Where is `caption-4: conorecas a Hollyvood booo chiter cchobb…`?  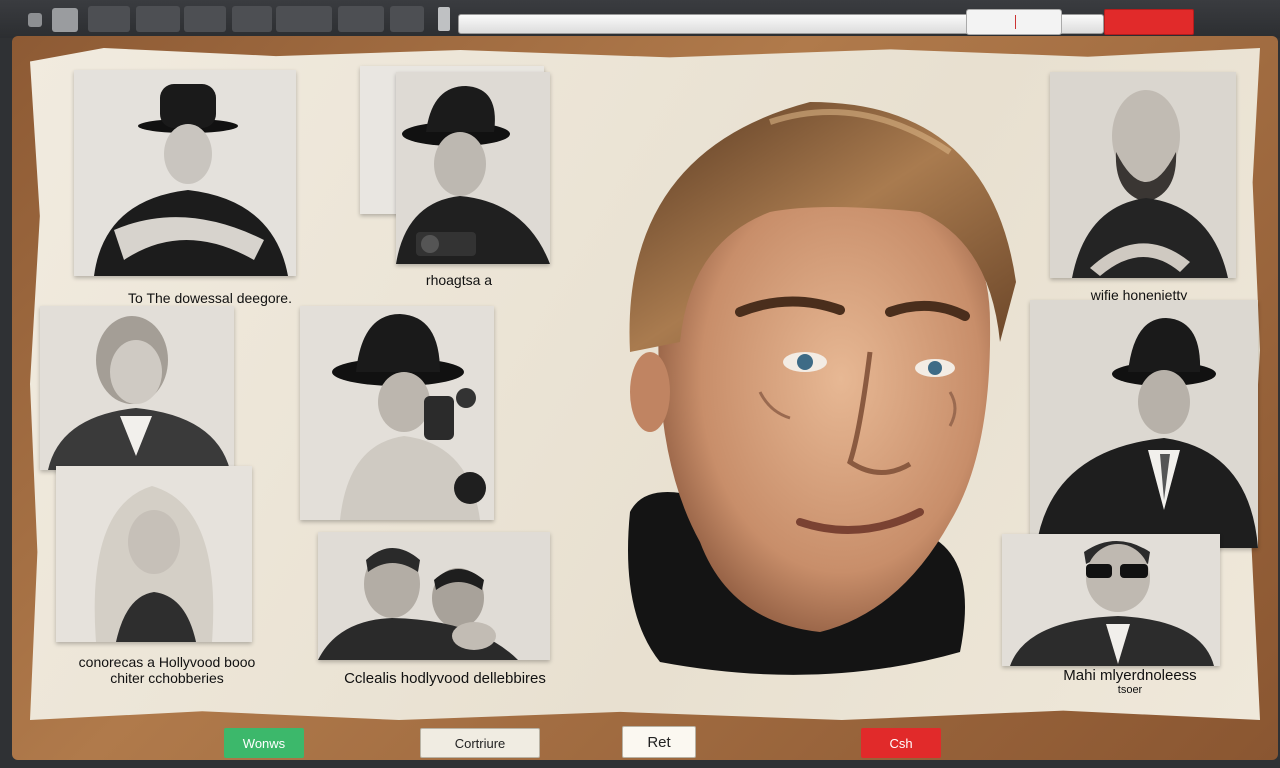
caption-4: conorecas a Hollyvood booo chiter cchobb… is located at coordinates (167, 670).